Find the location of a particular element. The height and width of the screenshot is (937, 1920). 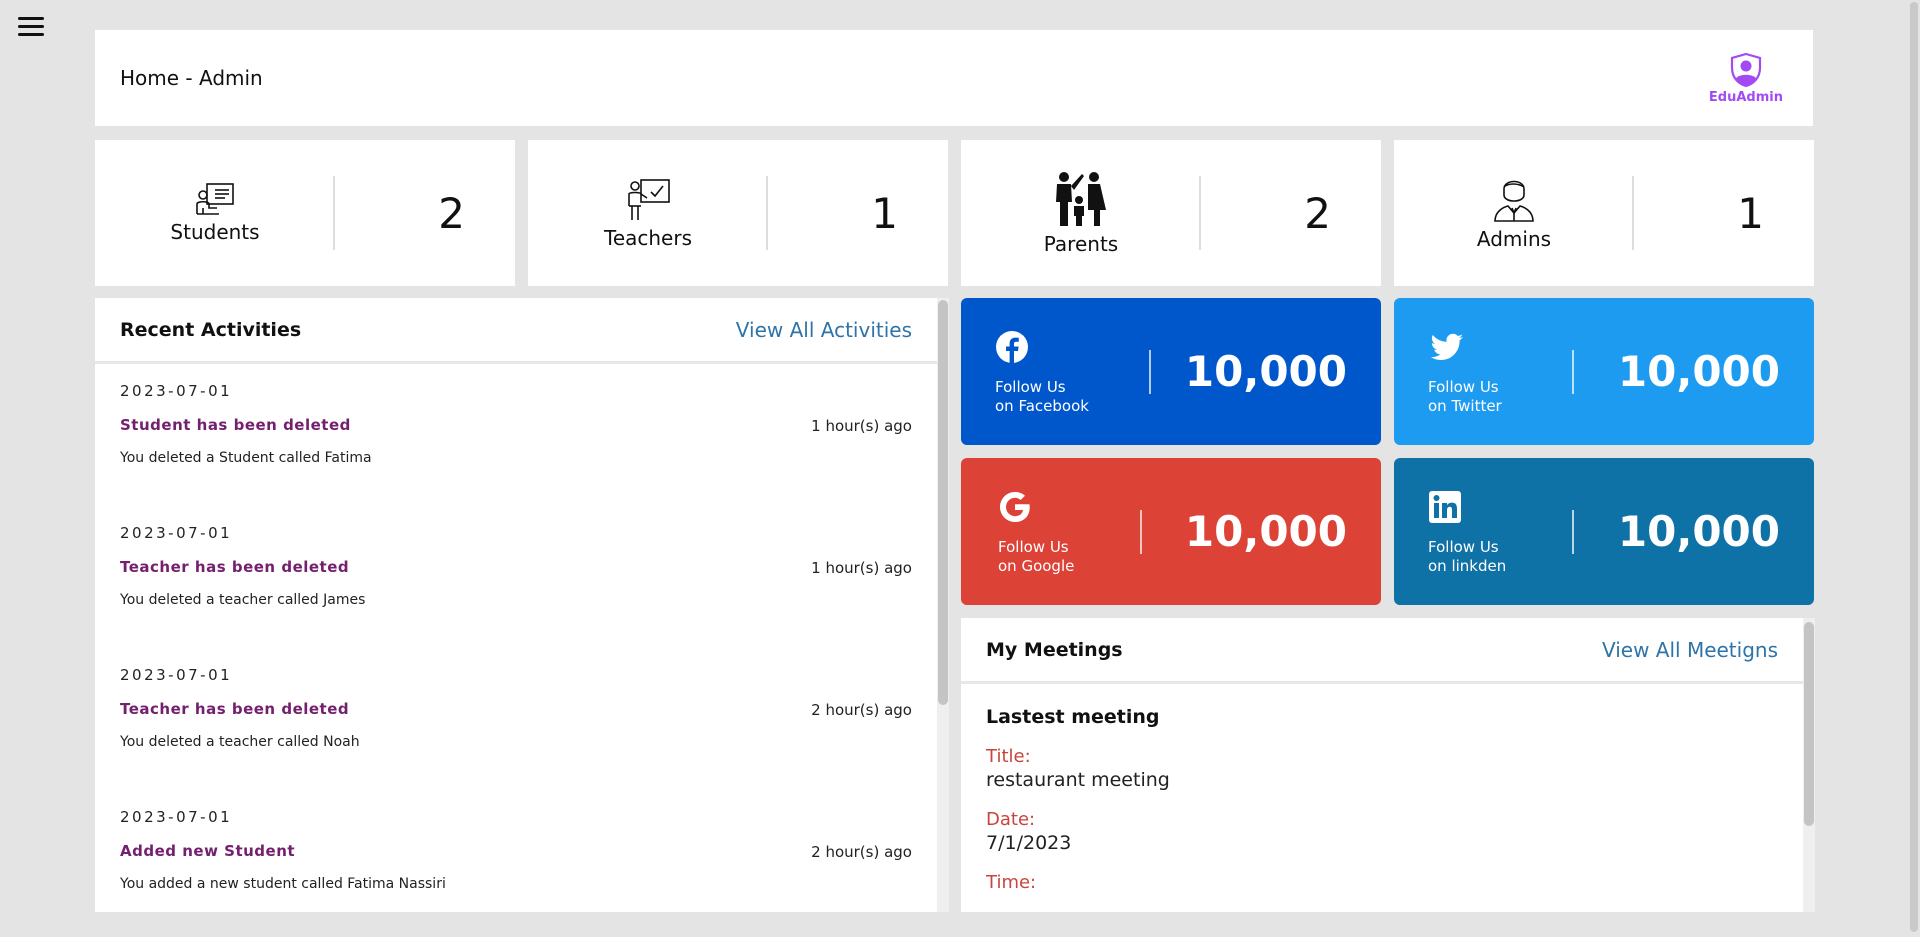

stat-card-students: Students 2 is located at coordinates (305, 213).